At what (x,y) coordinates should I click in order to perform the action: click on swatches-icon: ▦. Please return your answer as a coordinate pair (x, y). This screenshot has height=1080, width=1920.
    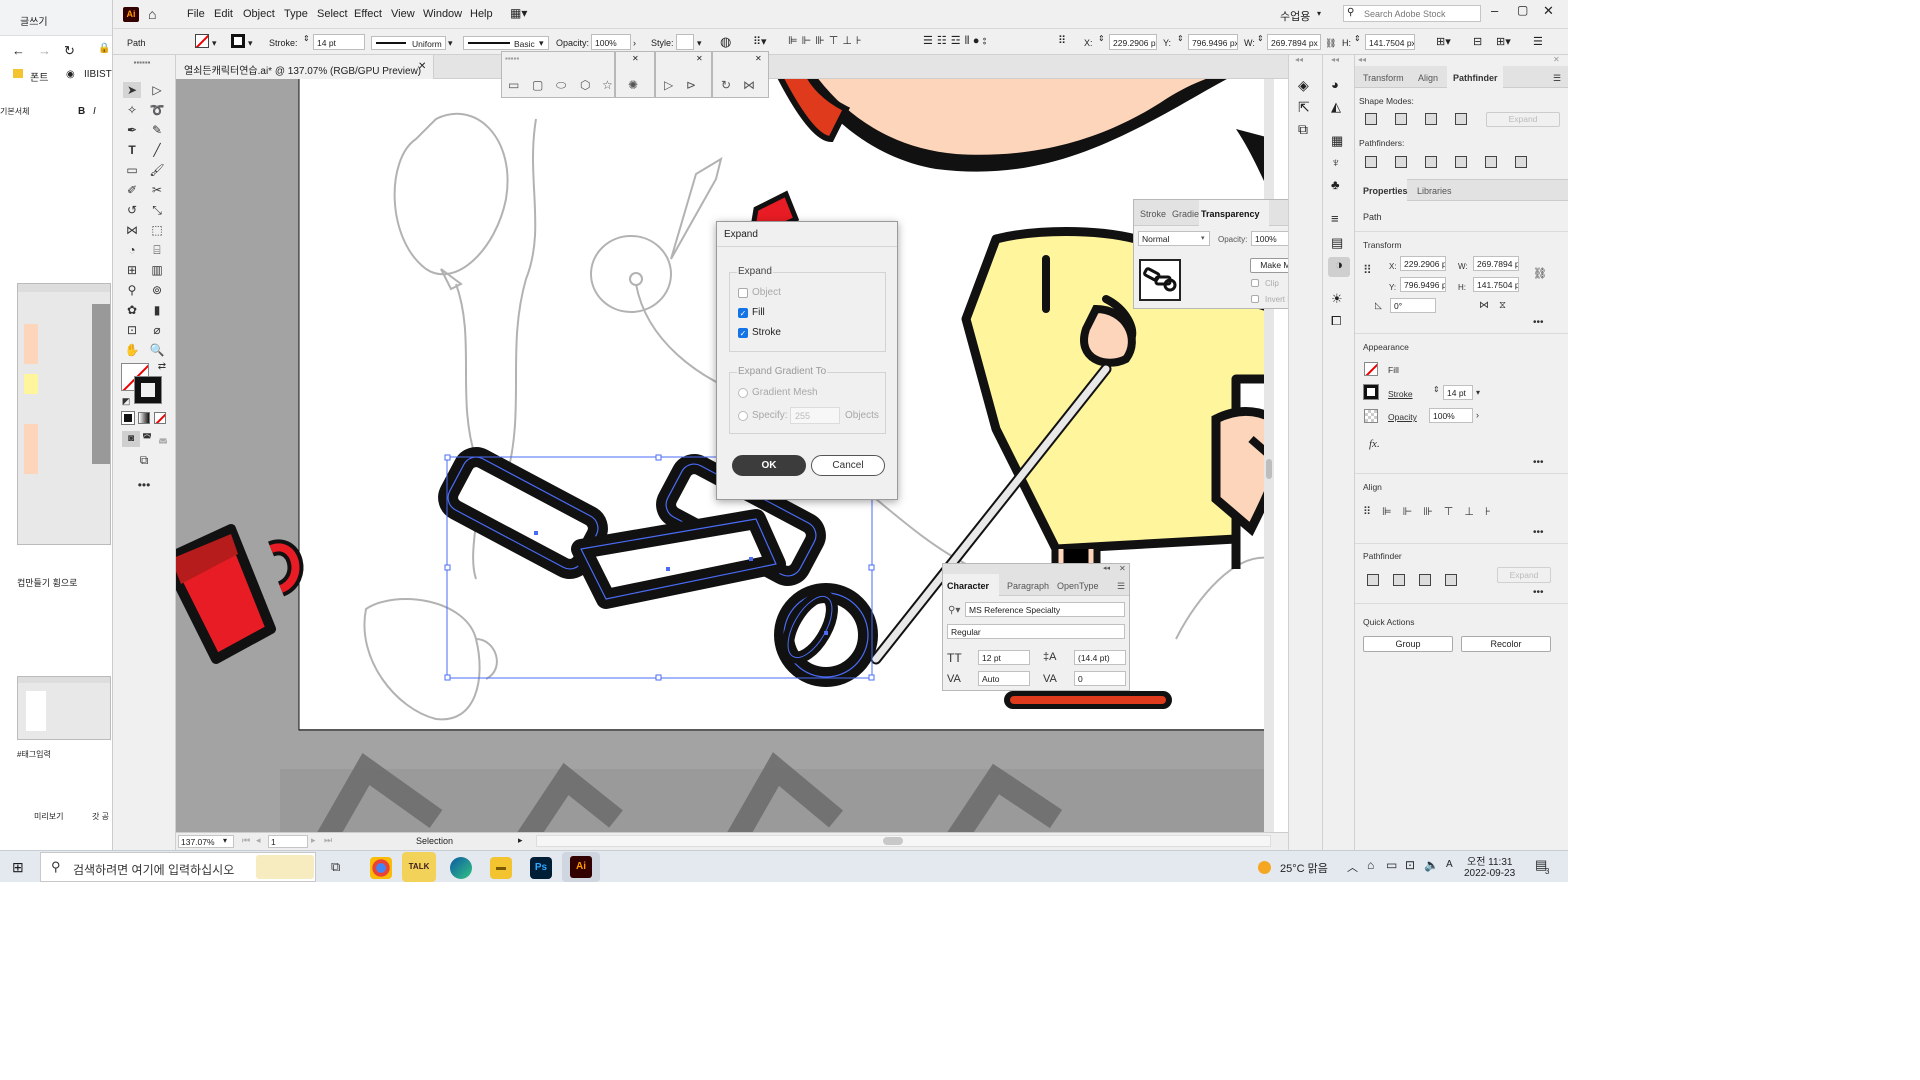
    Looking at the image, I should click on (1337, 141).